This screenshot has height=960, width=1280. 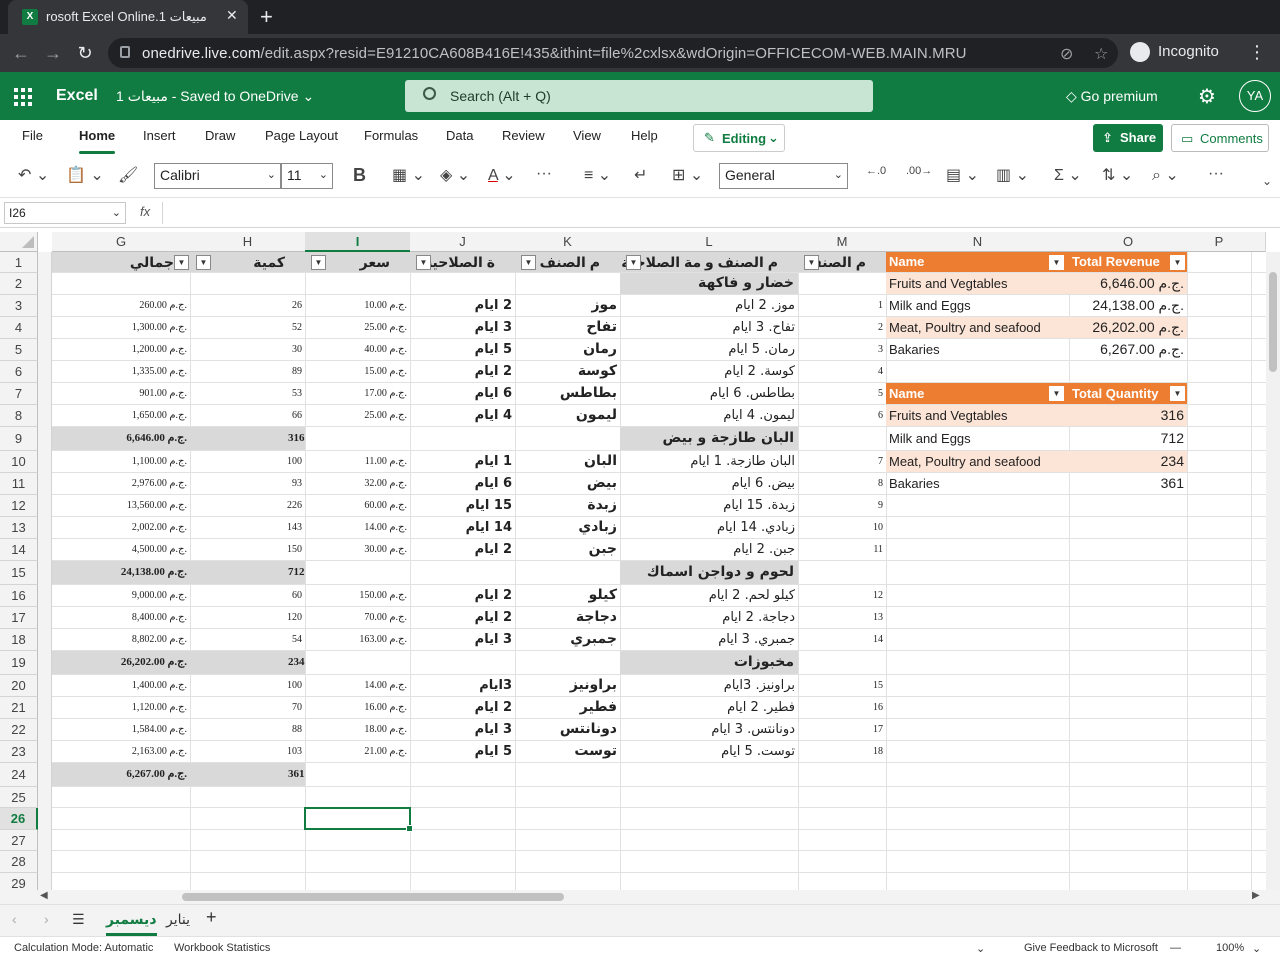 What do you see at coordinates (44, 895) in the screenshot?
I see `scroll-left-icon: ◀` at bounding box center [44, 895].